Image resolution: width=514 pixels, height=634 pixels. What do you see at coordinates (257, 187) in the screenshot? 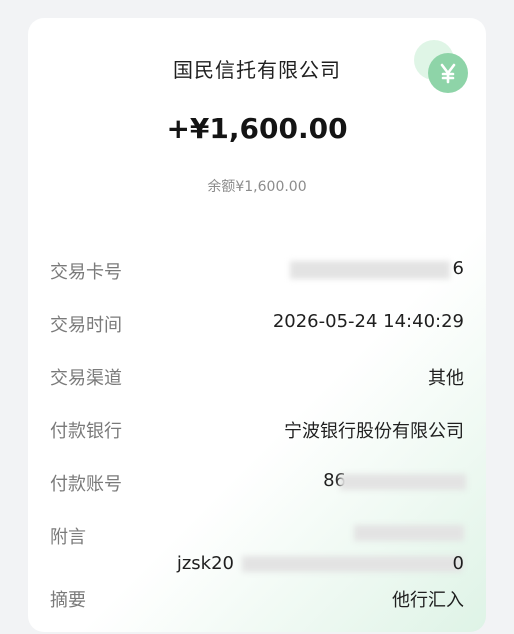
I see `balance-text: 余额¥1,600.00` at bounding box center [257, 187].